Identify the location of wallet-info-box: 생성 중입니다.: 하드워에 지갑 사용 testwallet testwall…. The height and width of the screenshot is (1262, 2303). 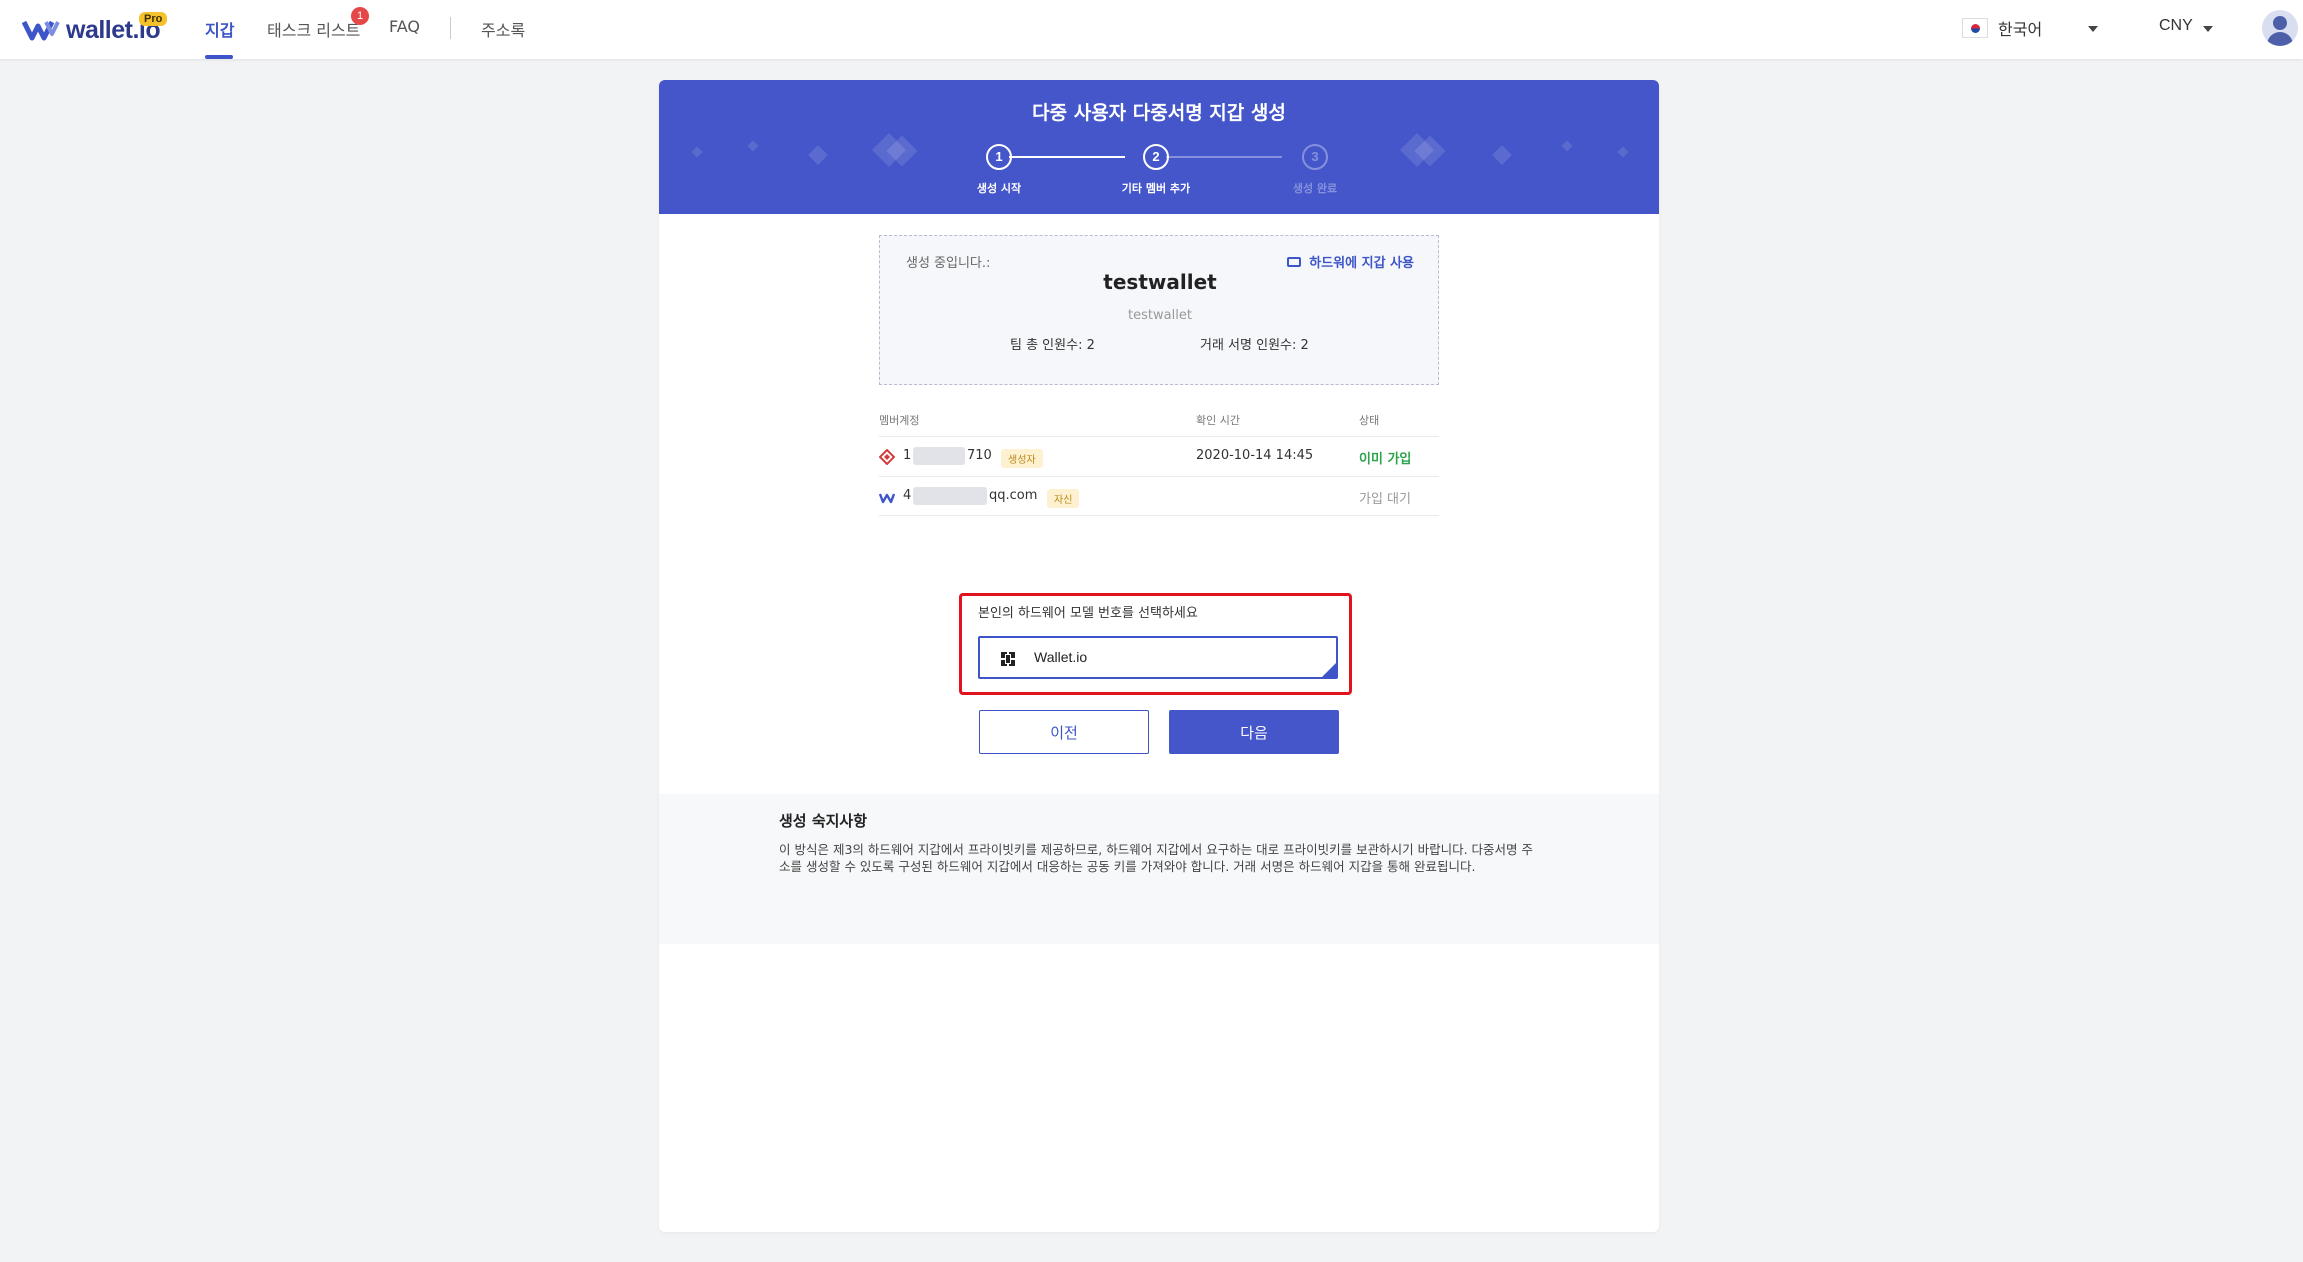
(1159, 310).